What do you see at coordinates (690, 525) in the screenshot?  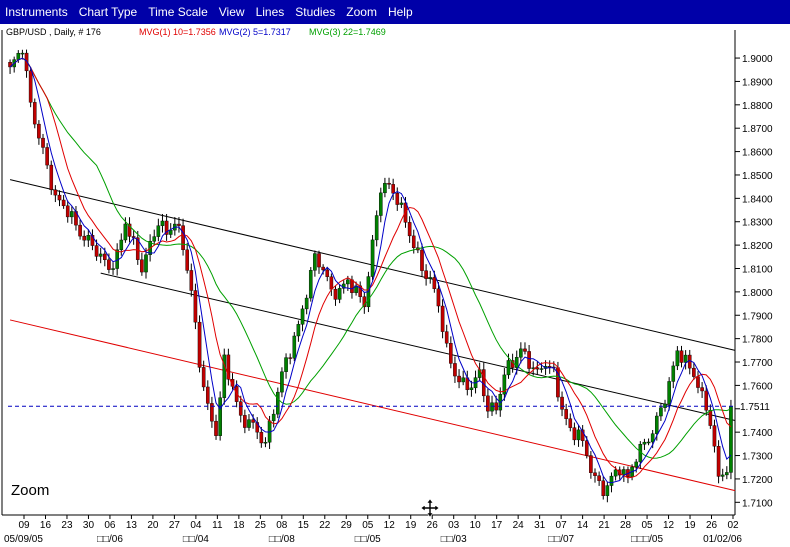 I see `time-tick-label: 19` at bounding box center [690, 525].